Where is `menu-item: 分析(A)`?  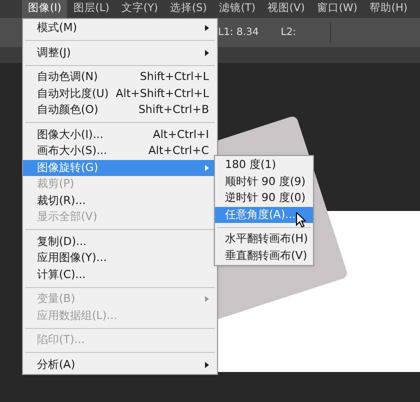
menu-item: 分析(A) is located at coordinates (120, 364).